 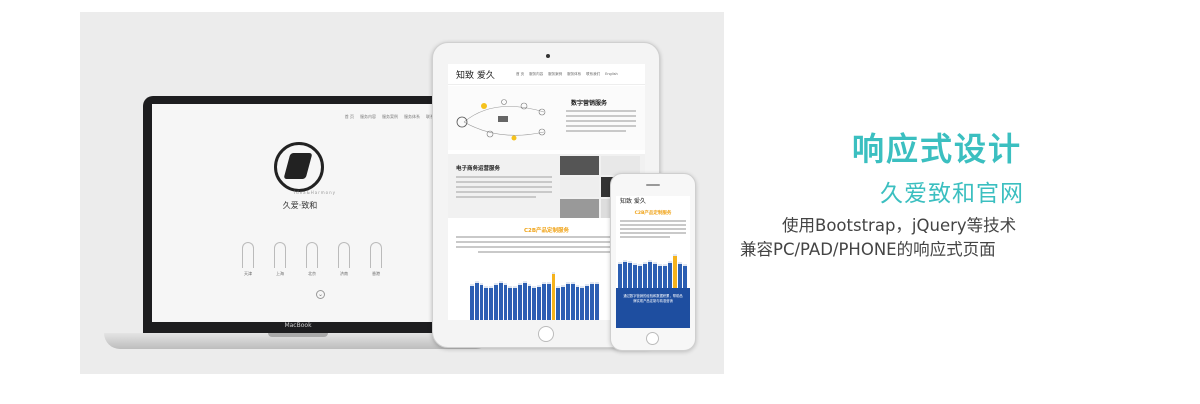 I want to click on laptop-nav-system: 服务体系, so click(x=412, y=117).